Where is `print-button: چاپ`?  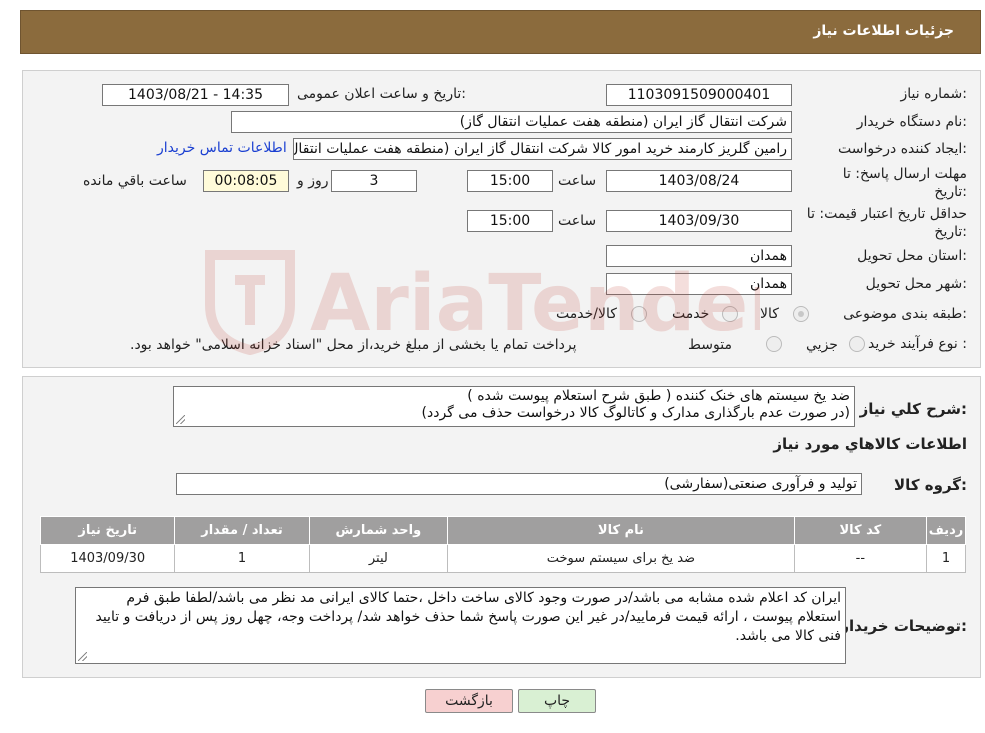
print-button: چاپ is located at coordinates (557, 701).